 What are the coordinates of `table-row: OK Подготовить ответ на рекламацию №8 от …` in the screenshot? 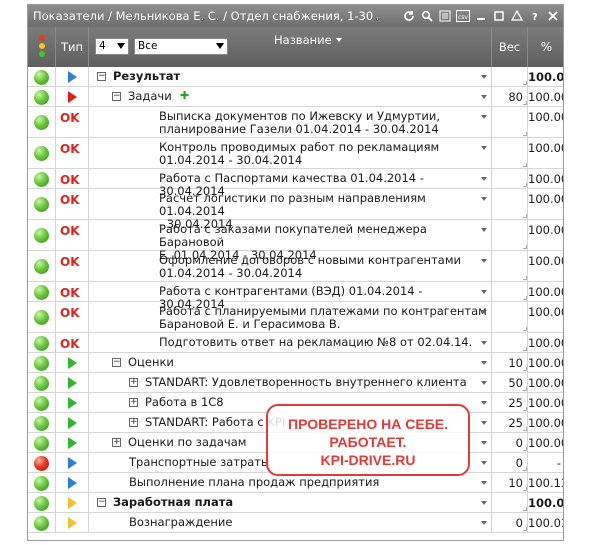 It's located at (295, 343).